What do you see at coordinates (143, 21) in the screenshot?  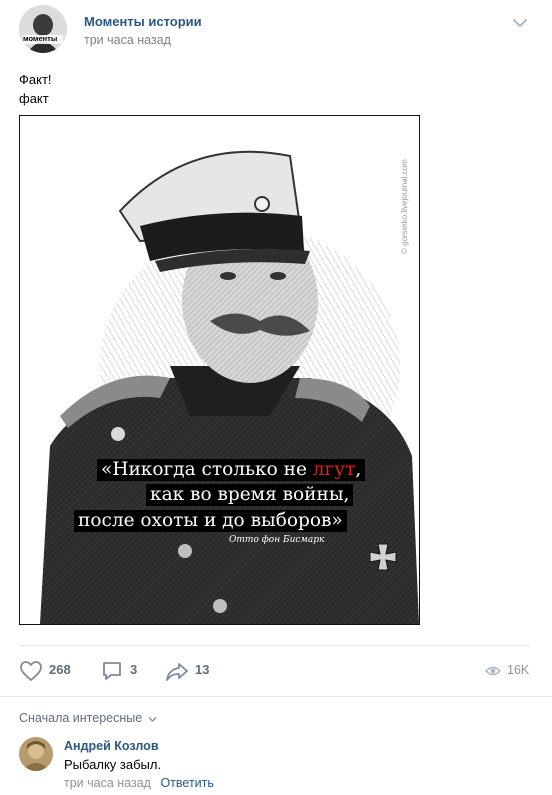 I see `group-name: Моменты истории` at bounding box center [143, 21].